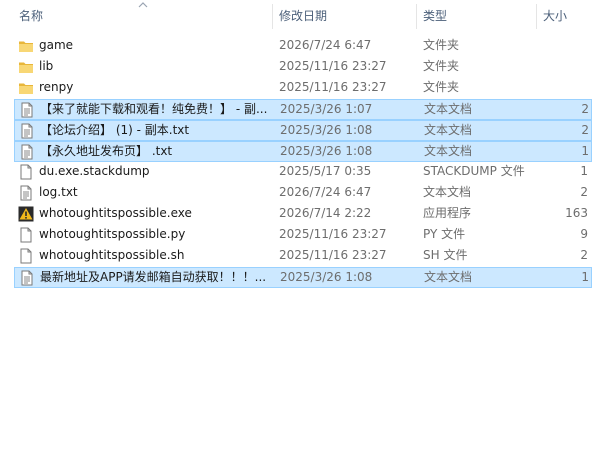 This screenshot has height=474, width=596. Describe the element at coordinates (56, 45) in the screenshot. I see `file-name: game` at that location.